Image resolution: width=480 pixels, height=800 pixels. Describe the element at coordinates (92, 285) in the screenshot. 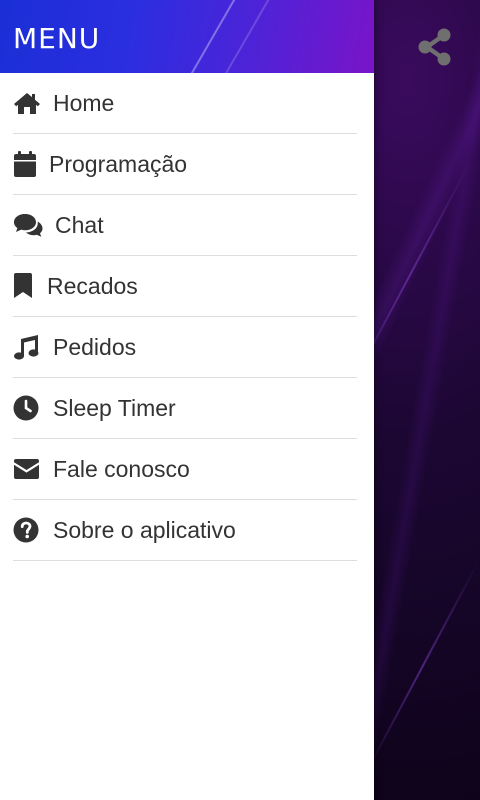

I see `menu-item-label: Recados` at that location.